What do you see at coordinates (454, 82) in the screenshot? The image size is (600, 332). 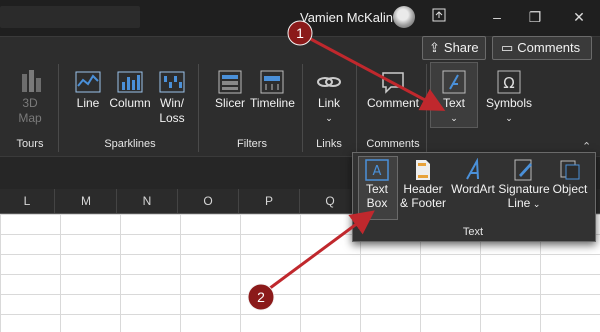 I see `text-icon` at bounding box center [454, 82].